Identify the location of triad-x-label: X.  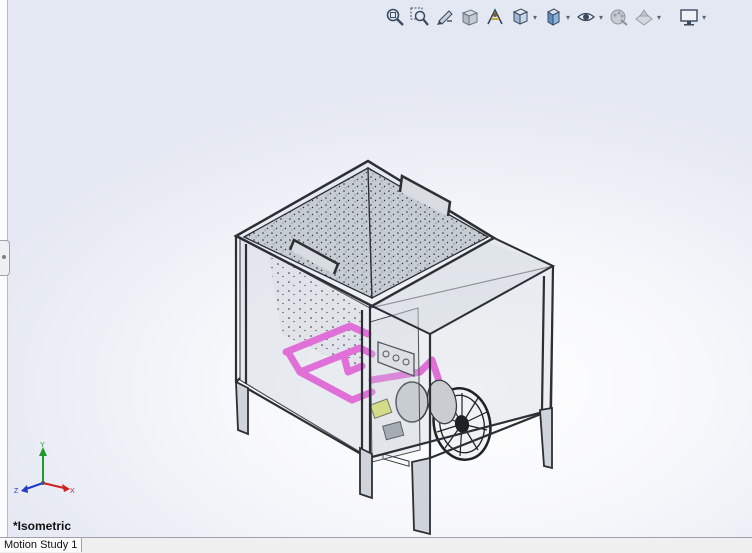
(72, 491).